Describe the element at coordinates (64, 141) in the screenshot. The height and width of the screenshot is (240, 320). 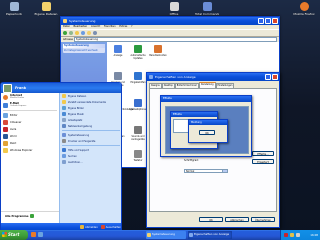
I see `printer-icon` at that location.